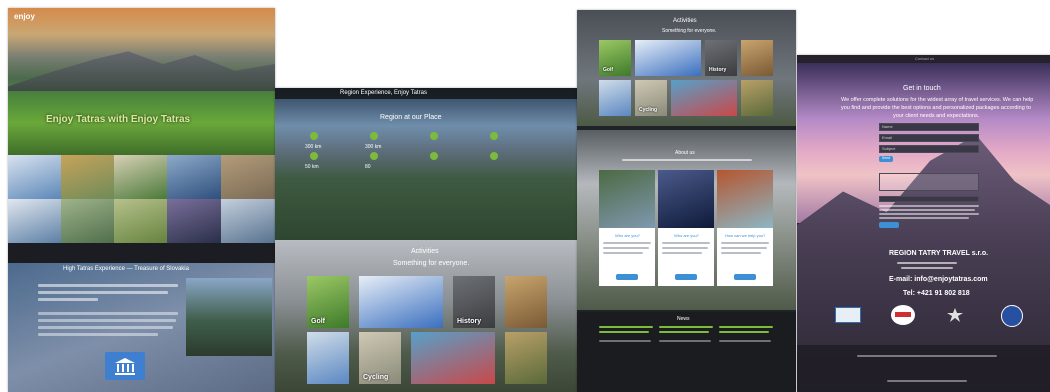  Describe the element at coordinates (718, 70) in the screenshot. I see `activity-label: History` at that location.